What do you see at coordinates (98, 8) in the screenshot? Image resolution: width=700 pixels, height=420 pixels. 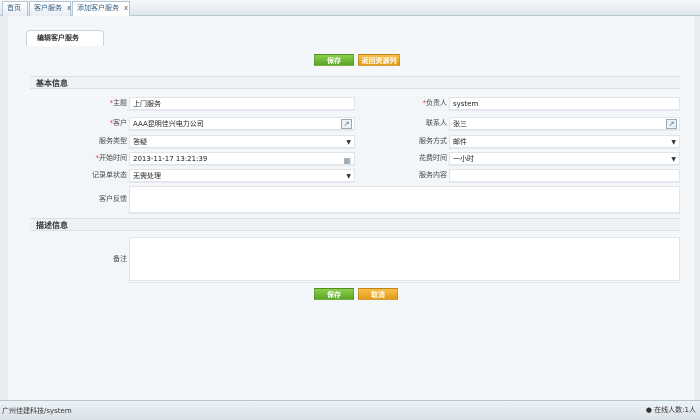 I see `tab-label: 添加客户服务` at bounding box center [98, 8].